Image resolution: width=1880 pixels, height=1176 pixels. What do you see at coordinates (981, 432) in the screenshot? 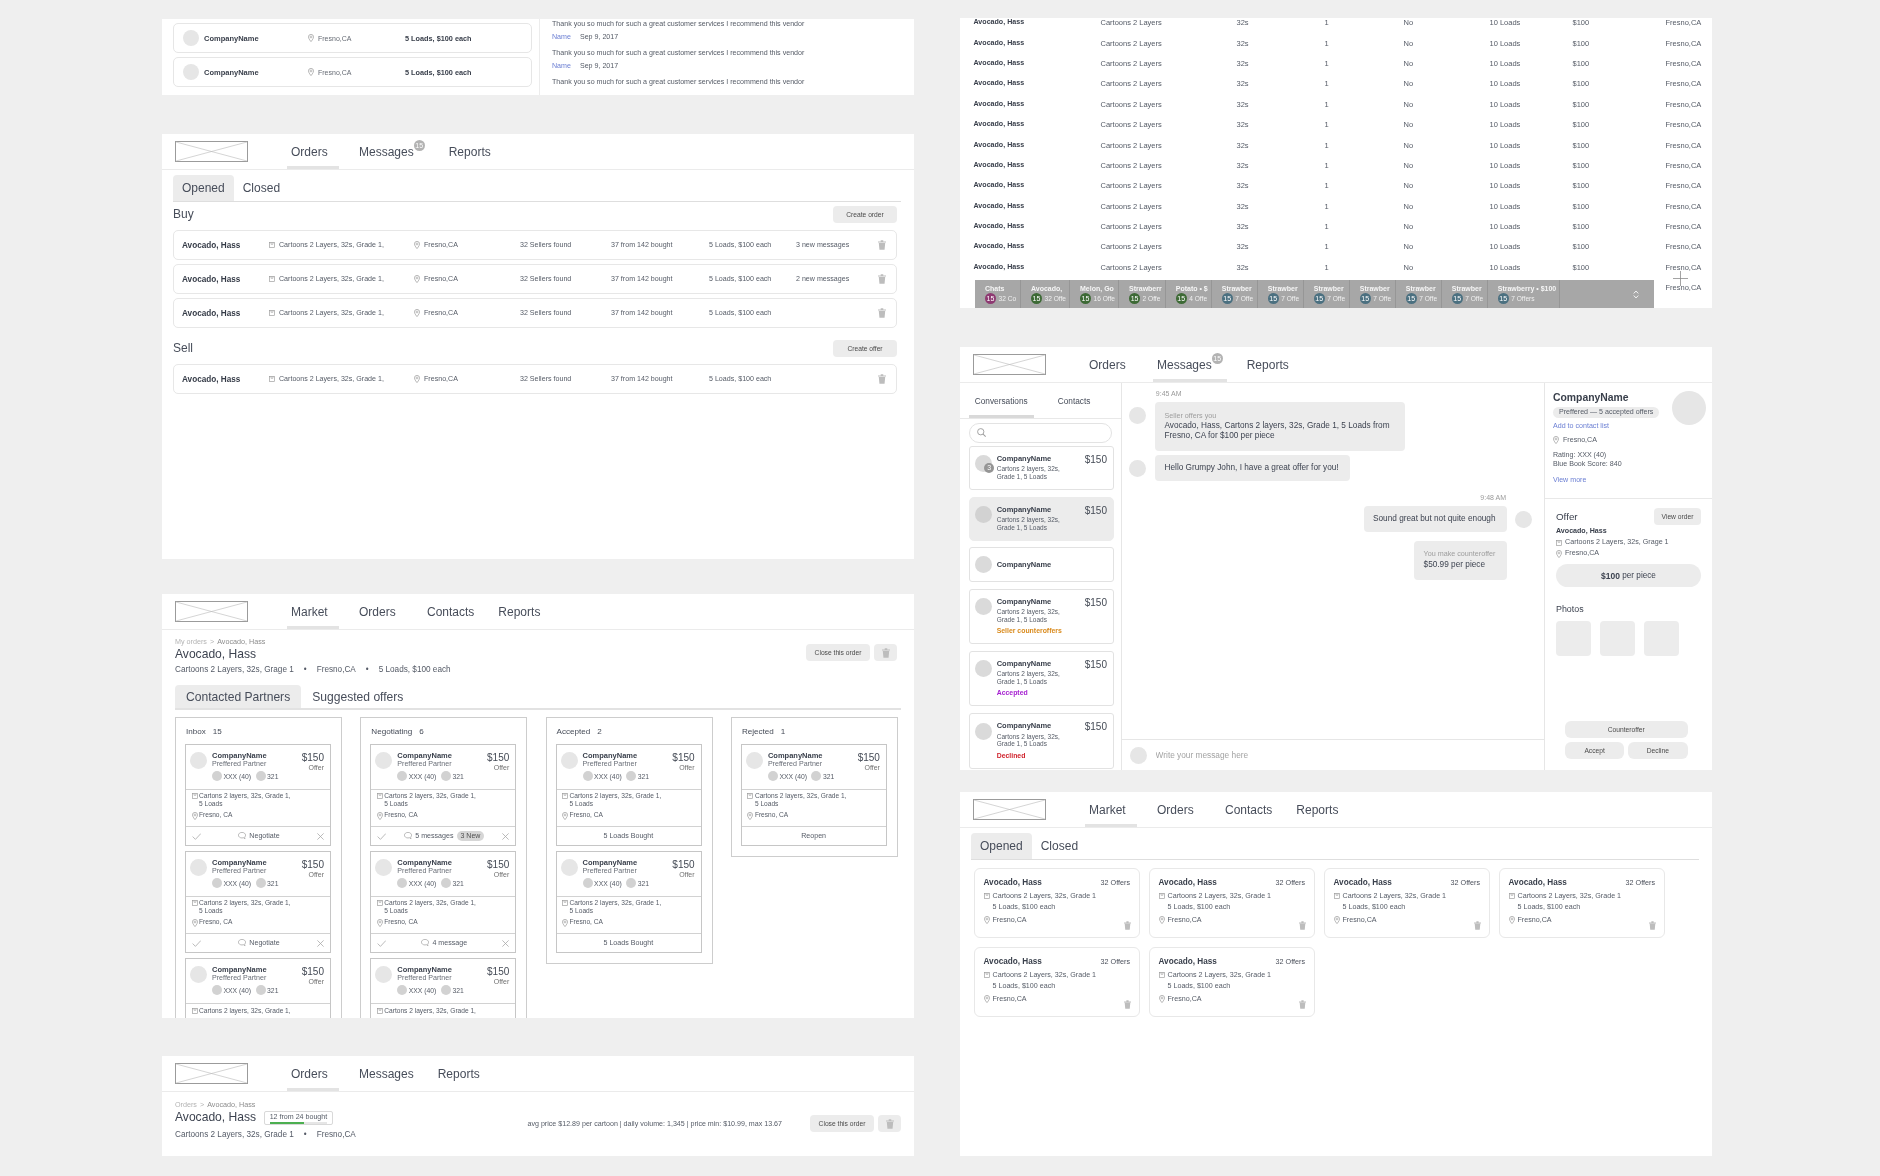
I see `search-icon` at bounding box center [981, 432].